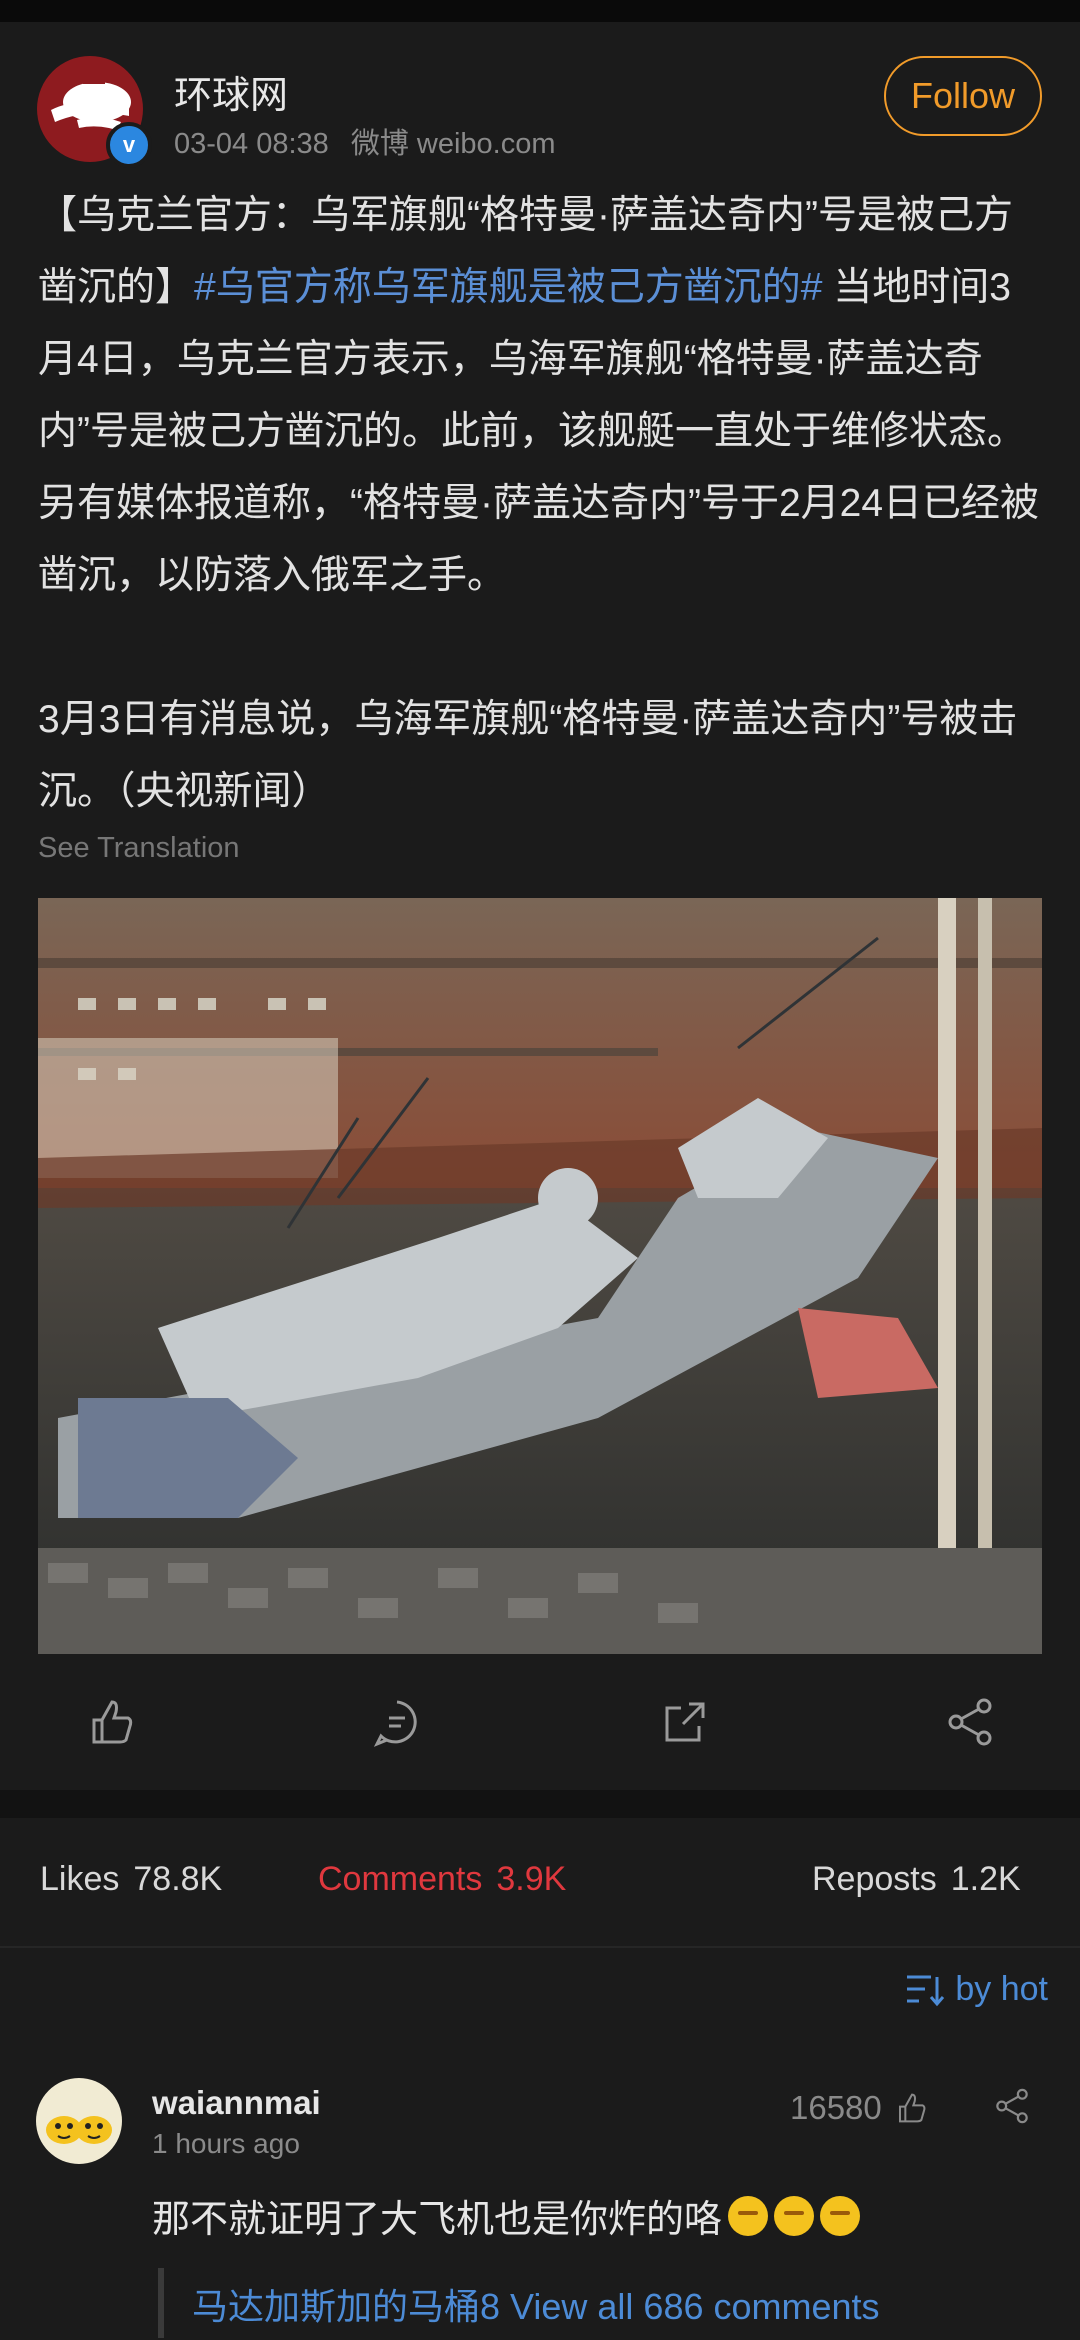  Describe the element at coordinates (836, 2107) in the screenshot. I see `comment-like-count: 16580` at that location.